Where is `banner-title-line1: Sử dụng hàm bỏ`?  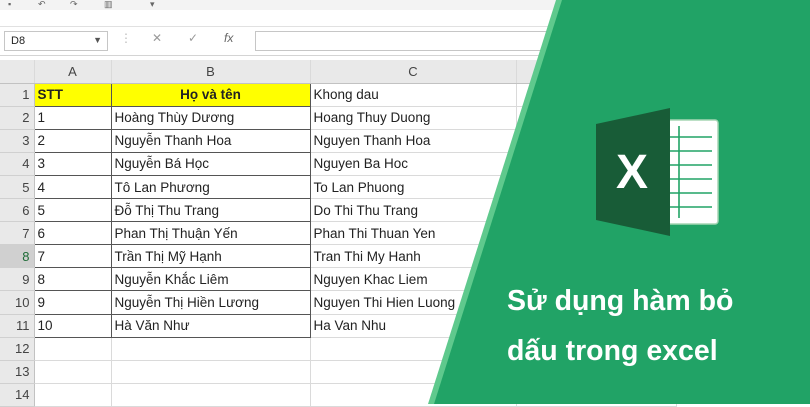
banner-title-line1: Sử dụng hàm bỏ is located at coordinates (620, 301).